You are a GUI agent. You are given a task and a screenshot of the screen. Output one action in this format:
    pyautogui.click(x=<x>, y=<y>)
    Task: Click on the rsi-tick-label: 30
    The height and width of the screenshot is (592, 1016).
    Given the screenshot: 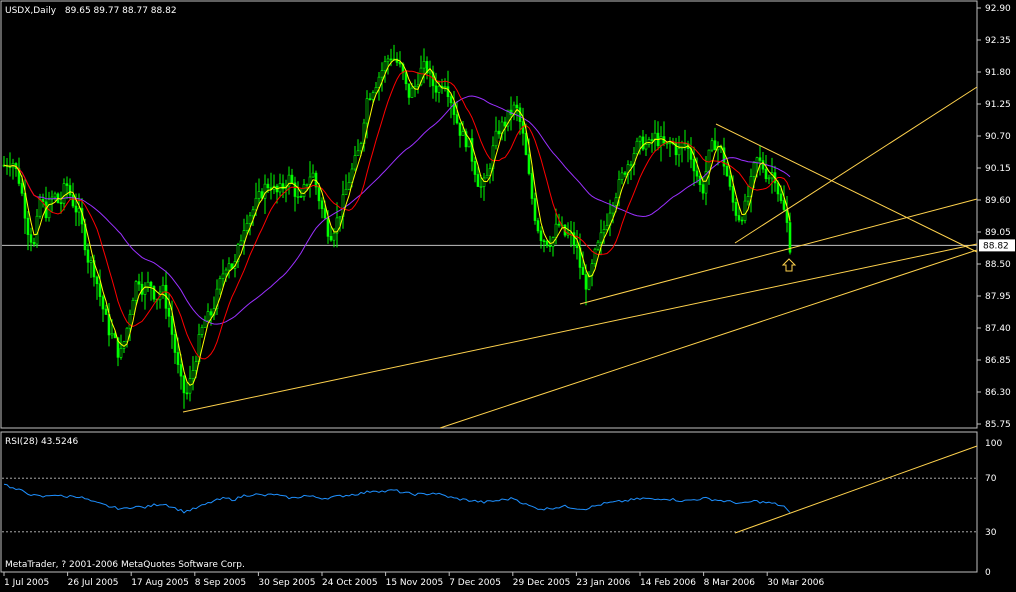 What is the action you would take?
    pyautogui.click(x=991, y=533)
    